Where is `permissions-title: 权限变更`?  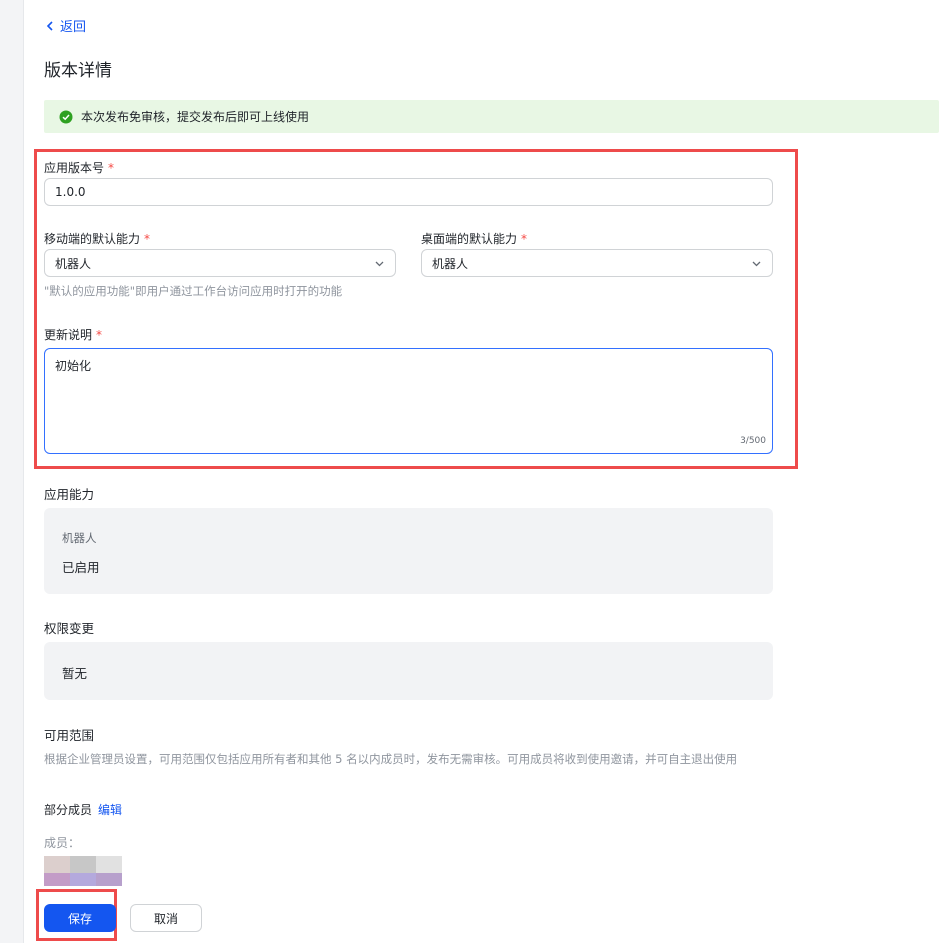 permissions-title: 权限变更 is located at coordinates (69, 628).